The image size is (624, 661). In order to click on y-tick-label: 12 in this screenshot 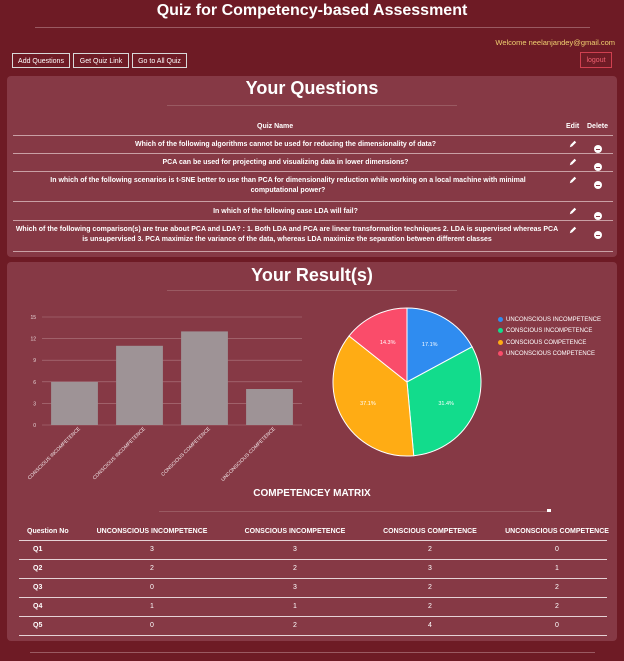, I will do `click(33, 340)`.